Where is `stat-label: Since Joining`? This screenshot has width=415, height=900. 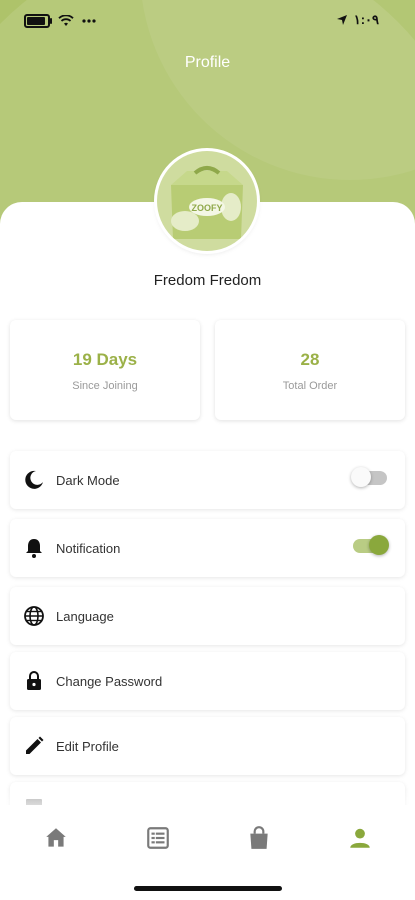
stat-label: Since Joining is located at coordinates (105, 386).